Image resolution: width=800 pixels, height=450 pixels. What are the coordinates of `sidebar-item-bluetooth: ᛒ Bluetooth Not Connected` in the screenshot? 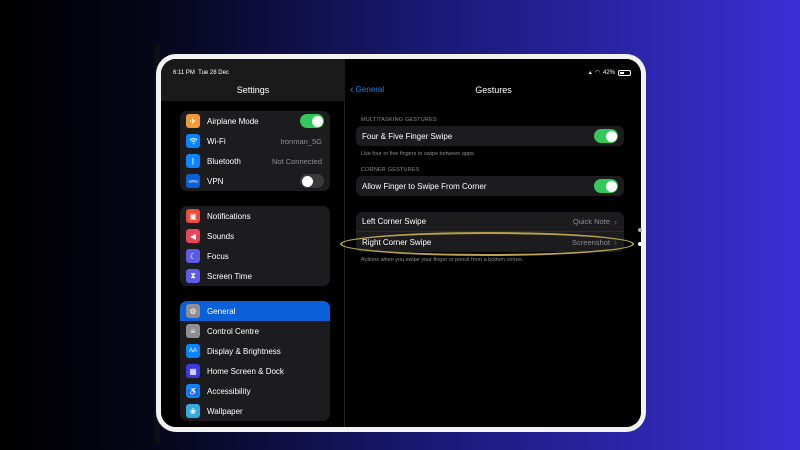 It's located at (255, 161).